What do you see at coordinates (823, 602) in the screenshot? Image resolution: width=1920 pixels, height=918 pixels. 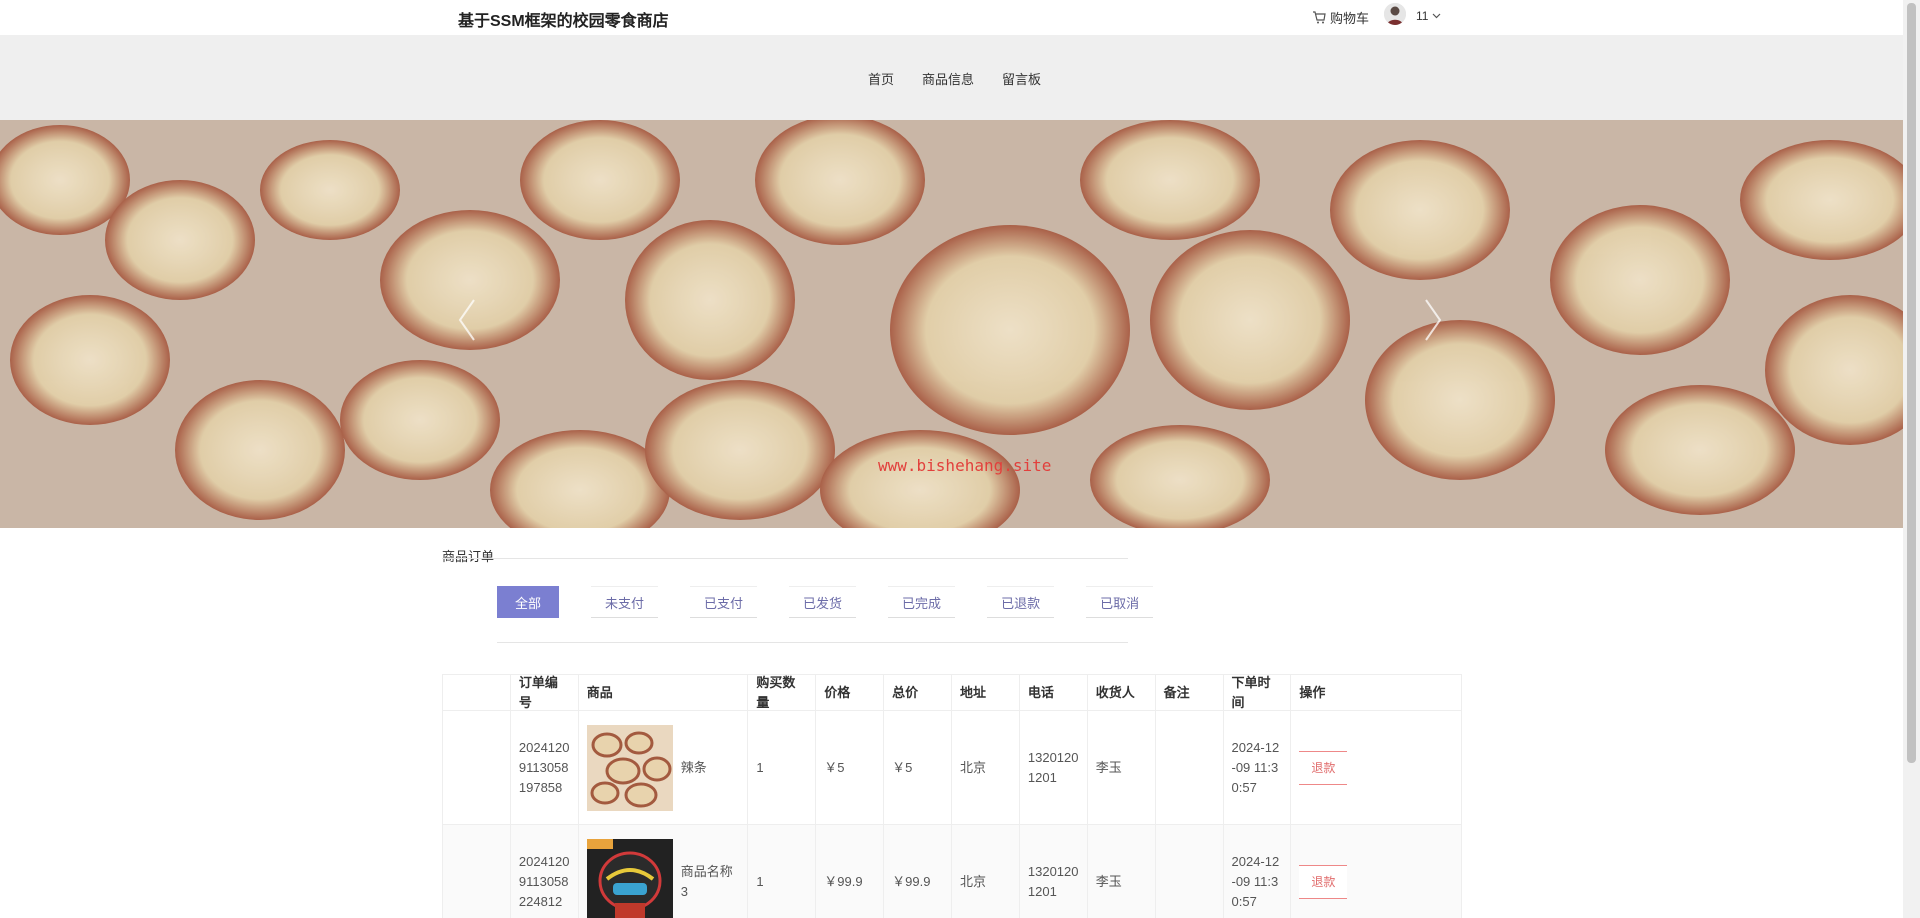 I see `tab-shipped: 已发货` at bounding box center [823, 602].